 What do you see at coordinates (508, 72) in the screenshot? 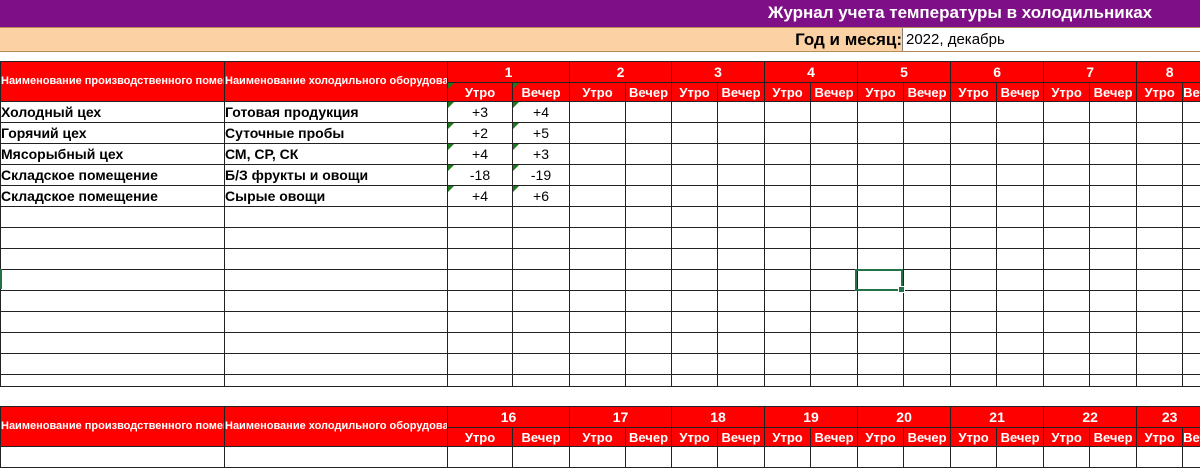
I see `header-day: 1` at bounding box center [508, 72].